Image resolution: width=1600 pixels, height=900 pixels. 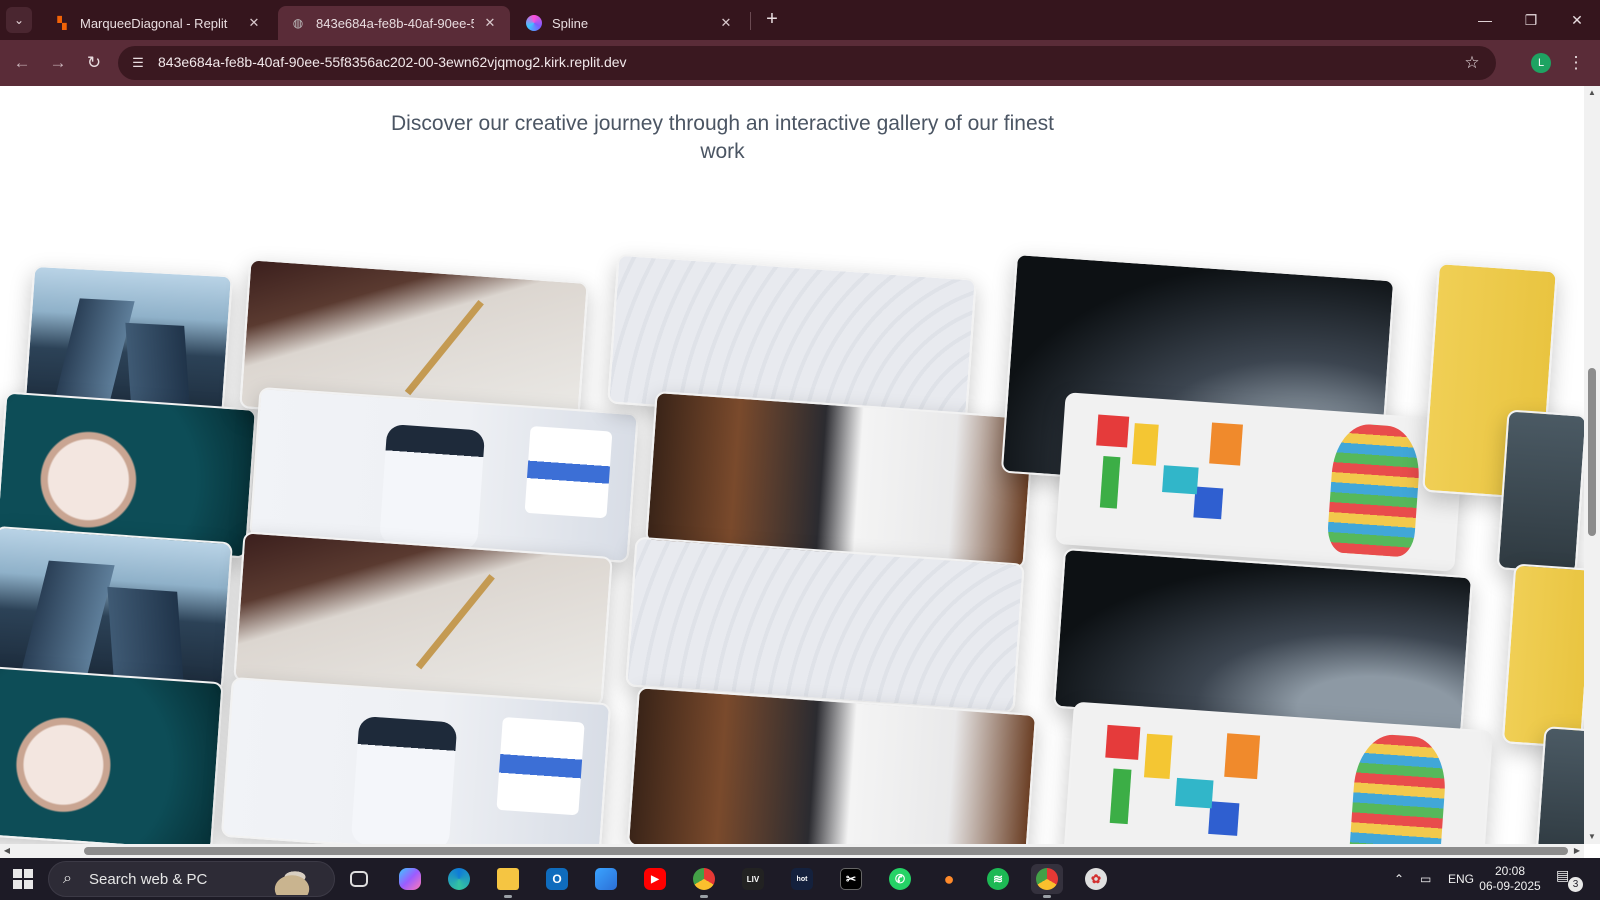 I want to click on vertical-scrollbar: ▲ ▼, so click(x=1592, y=465).